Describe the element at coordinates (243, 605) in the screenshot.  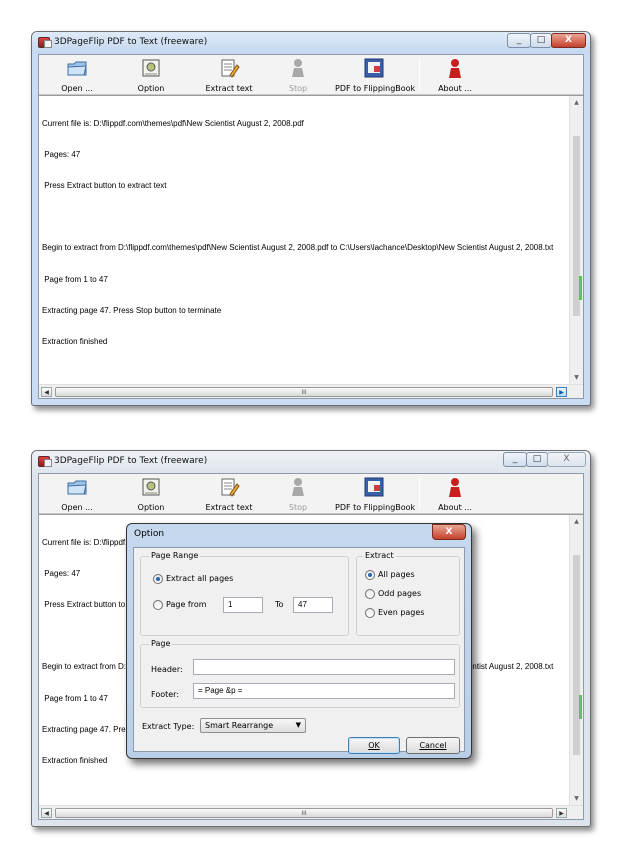
I see `page-from-input: 1` at that location.